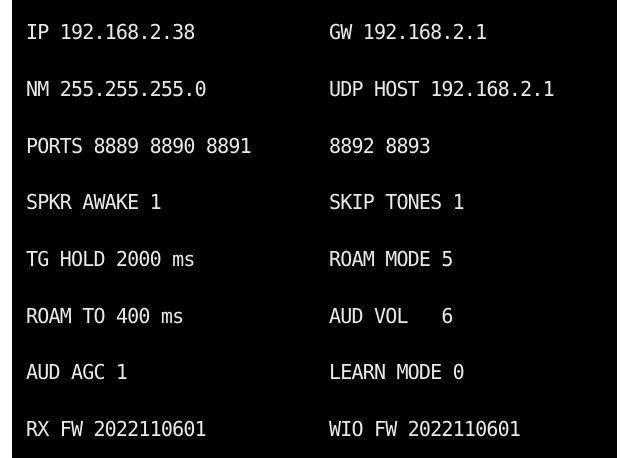 The image size is (621, 458). What do you see at coordinates (139, 146) in the screenshot?
I see `ports-text: PORTS 8889 8890 8891` at bounding box center [139, 146].